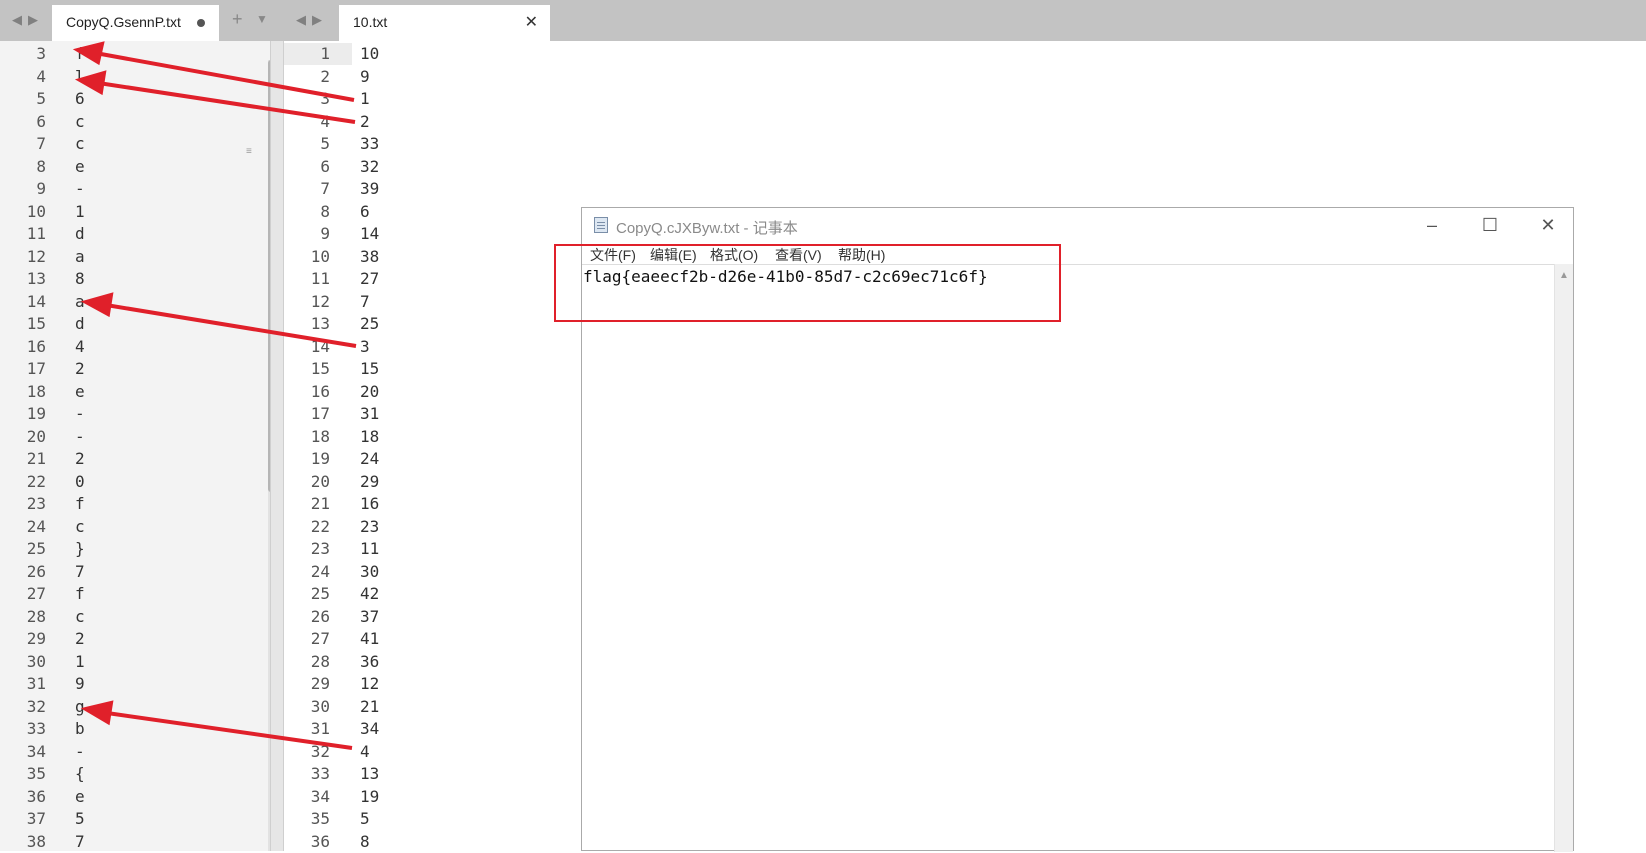 This screenshot has width=1646, height=853. I want to click on line-text: 4, so click(80, 346).